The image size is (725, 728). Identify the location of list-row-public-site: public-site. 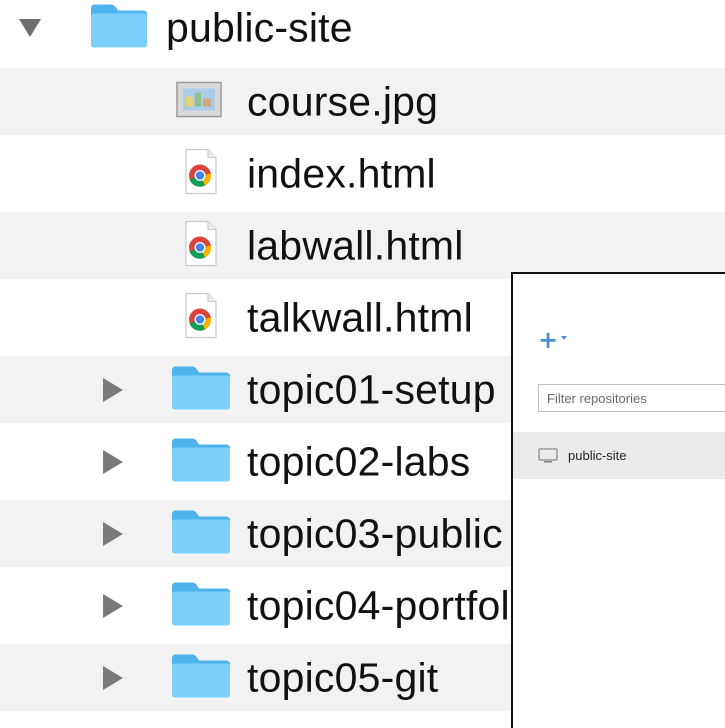
(362, 30).